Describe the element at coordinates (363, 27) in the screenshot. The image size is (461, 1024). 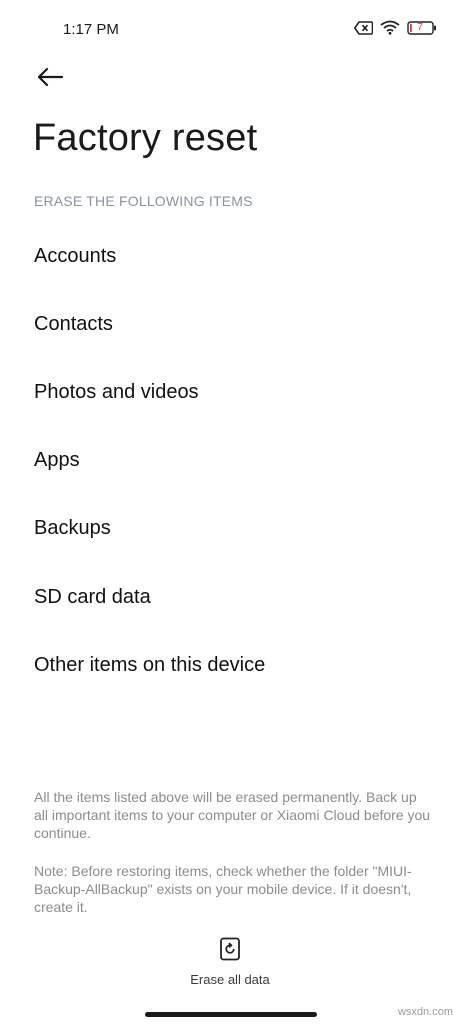
I see `sim-off-icon` at that location.